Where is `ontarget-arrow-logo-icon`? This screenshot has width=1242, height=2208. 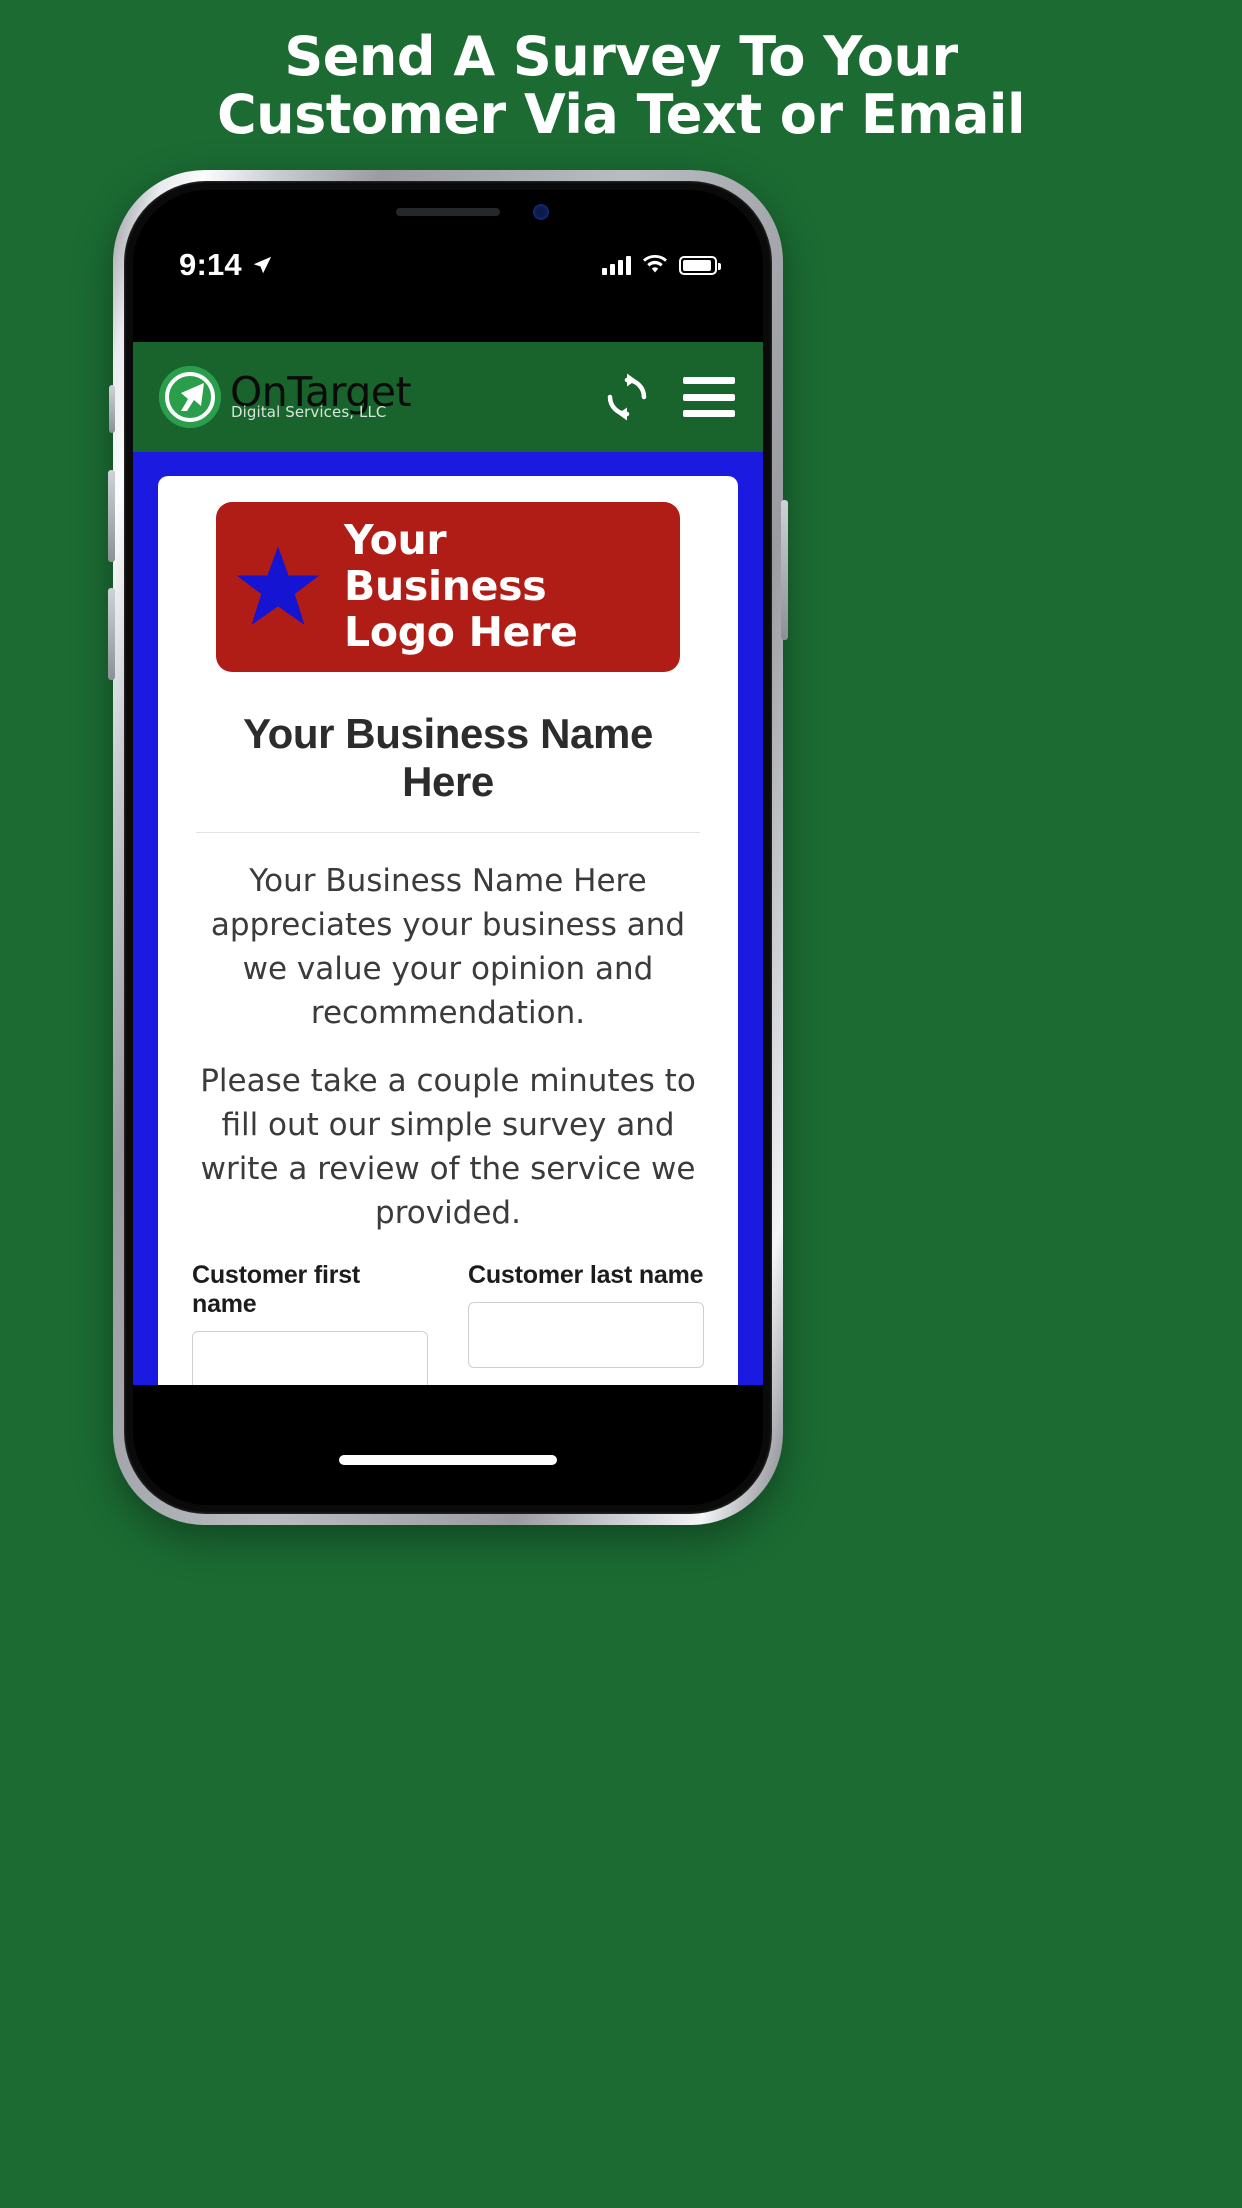 ontarget-arrow-logo-icon is located at coordinates (190, 397).